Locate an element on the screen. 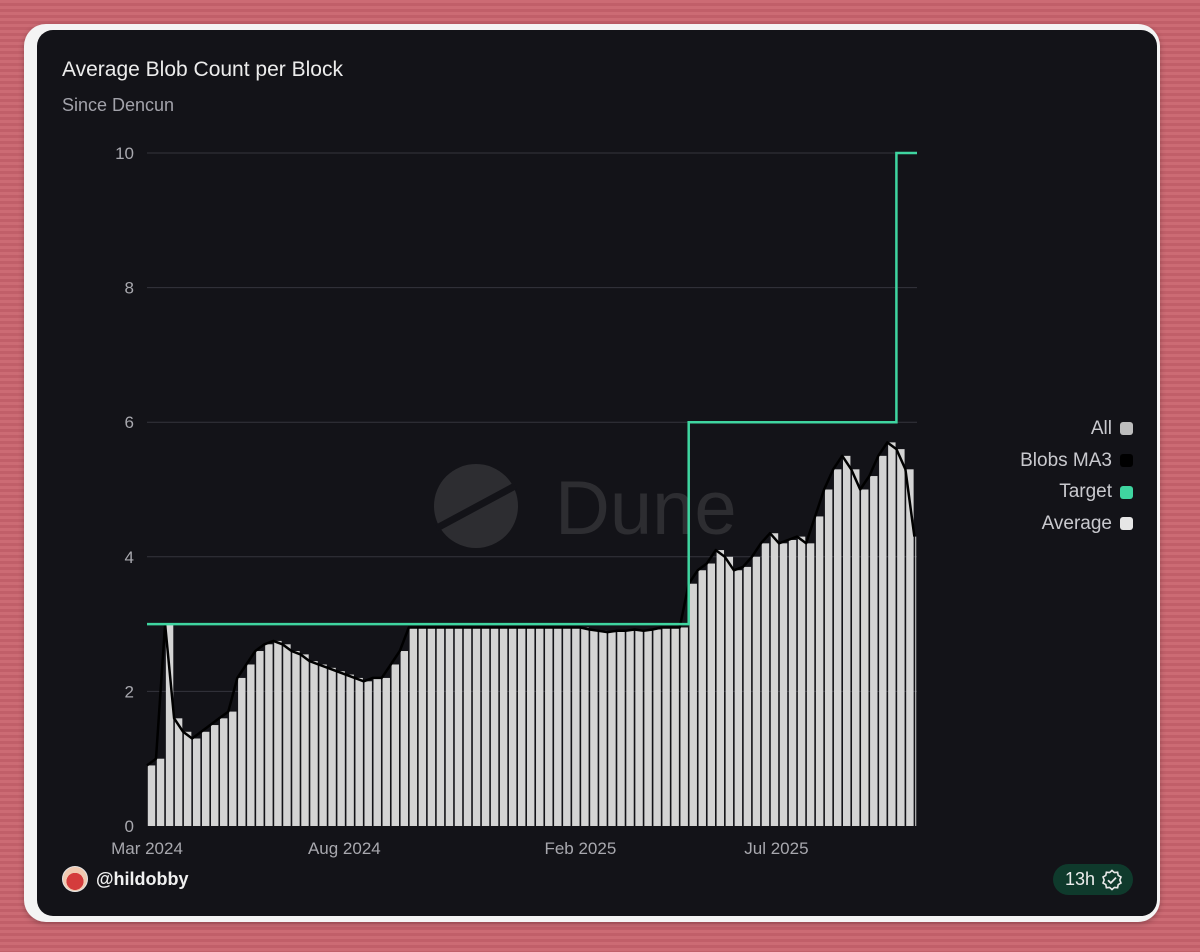  username: @hildobby is located at coordinates (142, 879).